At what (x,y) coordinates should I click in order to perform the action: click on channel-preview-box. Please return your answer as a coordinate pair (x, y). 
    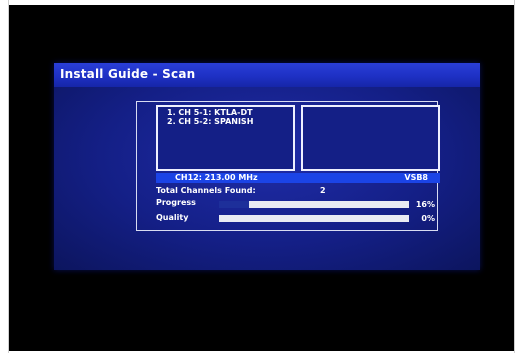
    Looking at the image, I should click on (370, 138).